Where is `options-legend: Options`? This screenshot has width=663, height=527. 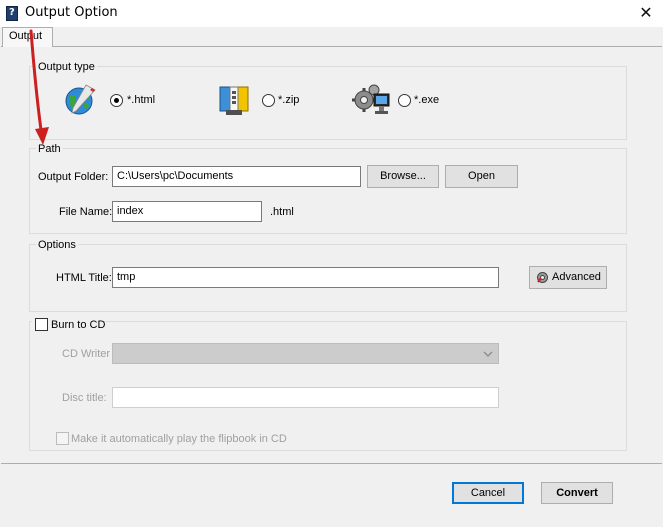 options-legend: Options is located at coordinates (57, 245).